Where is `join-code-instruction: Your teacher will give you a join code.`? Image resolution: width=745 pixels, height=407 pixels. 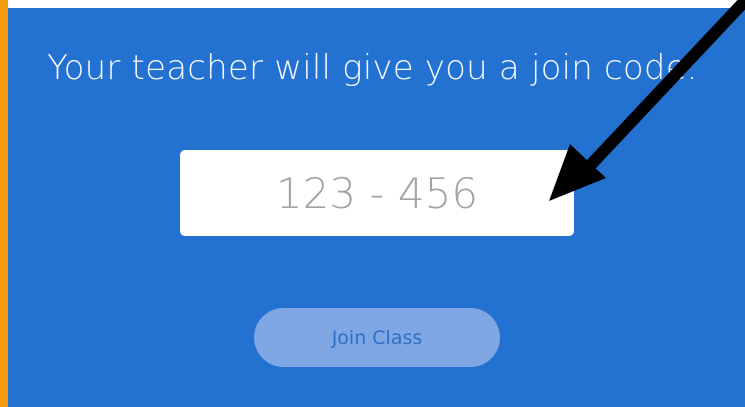
join-code-instruction: Your teacher will give you a join code. is located at coordinates (372, 68).